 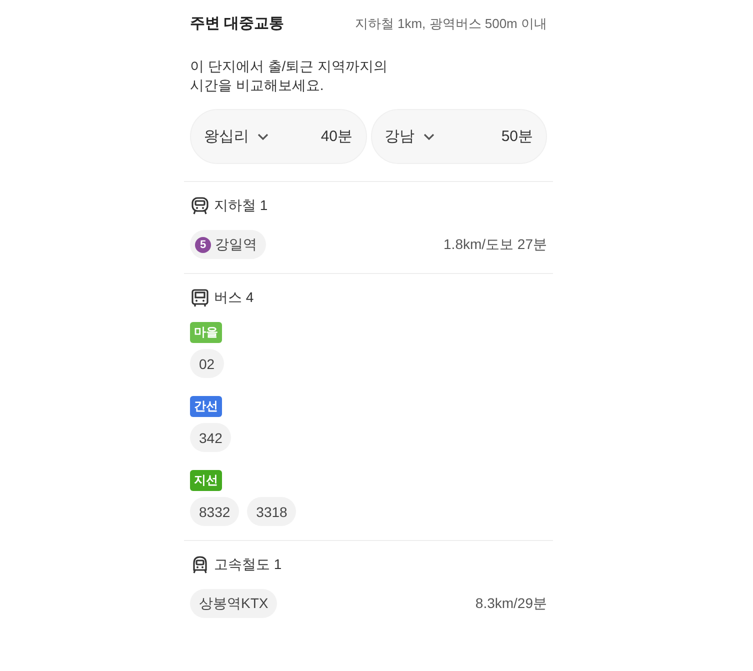 I want to click on line-number-badge: 5, so click(x=203, y=244).